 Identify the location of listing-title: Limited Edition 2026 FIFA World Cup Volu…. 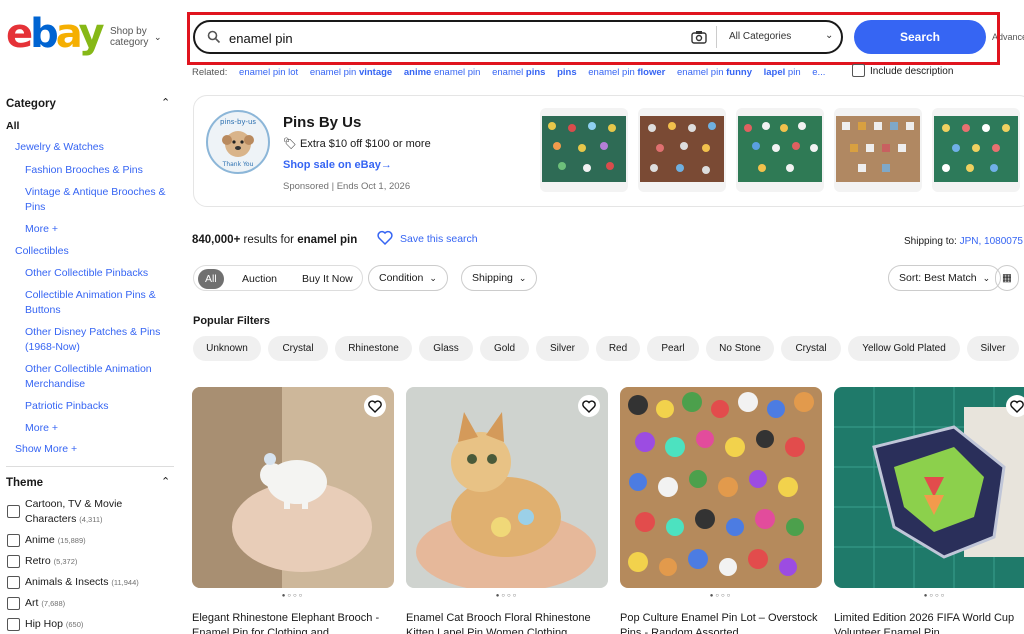
(929, 622).